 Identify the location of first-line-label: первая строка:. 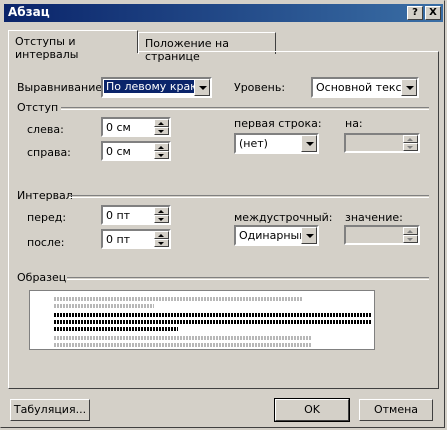
(278, 123).